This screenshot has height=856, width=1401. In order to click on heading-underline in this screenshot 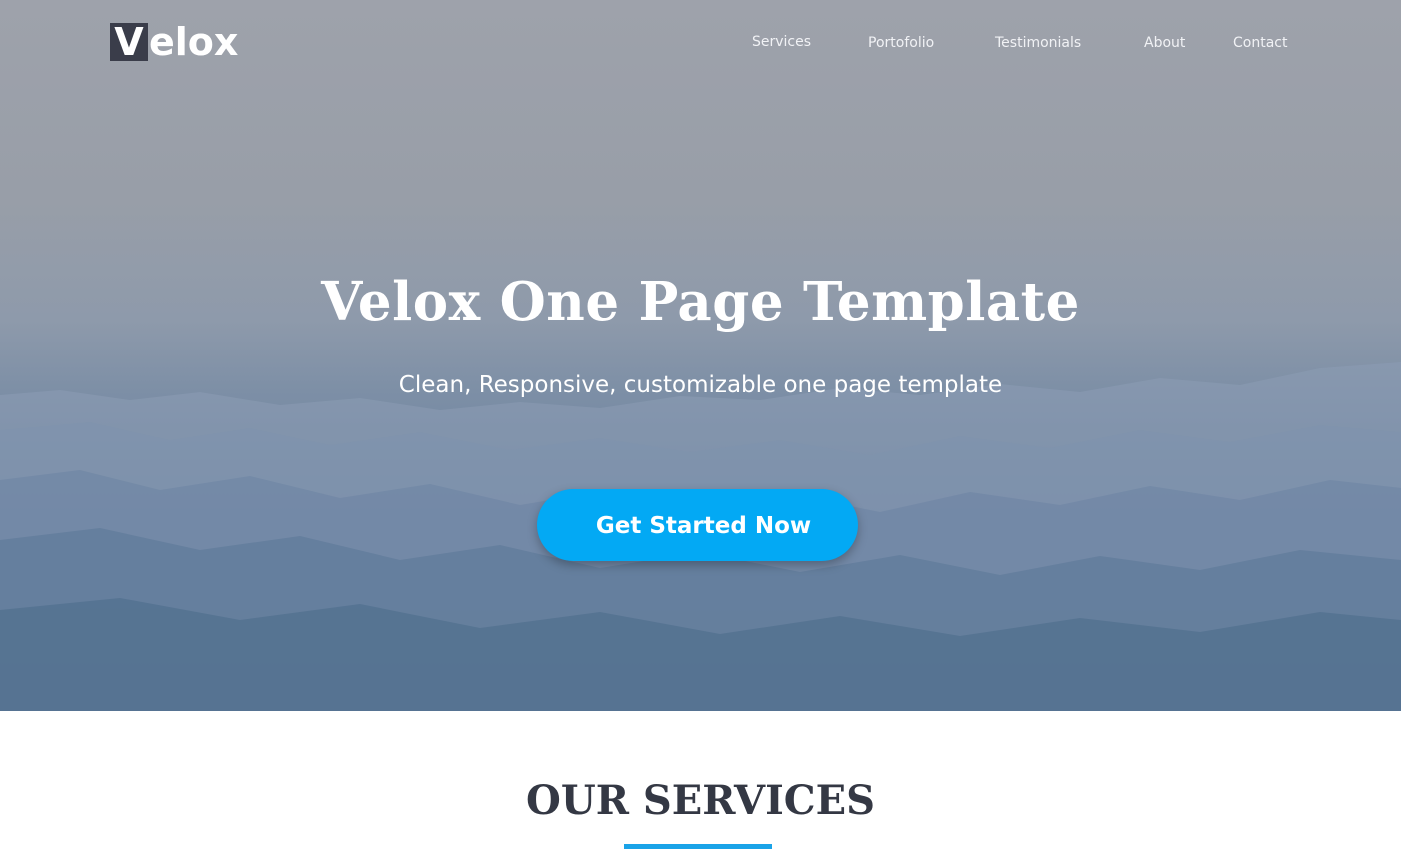, I will do `click(698, 846)`.